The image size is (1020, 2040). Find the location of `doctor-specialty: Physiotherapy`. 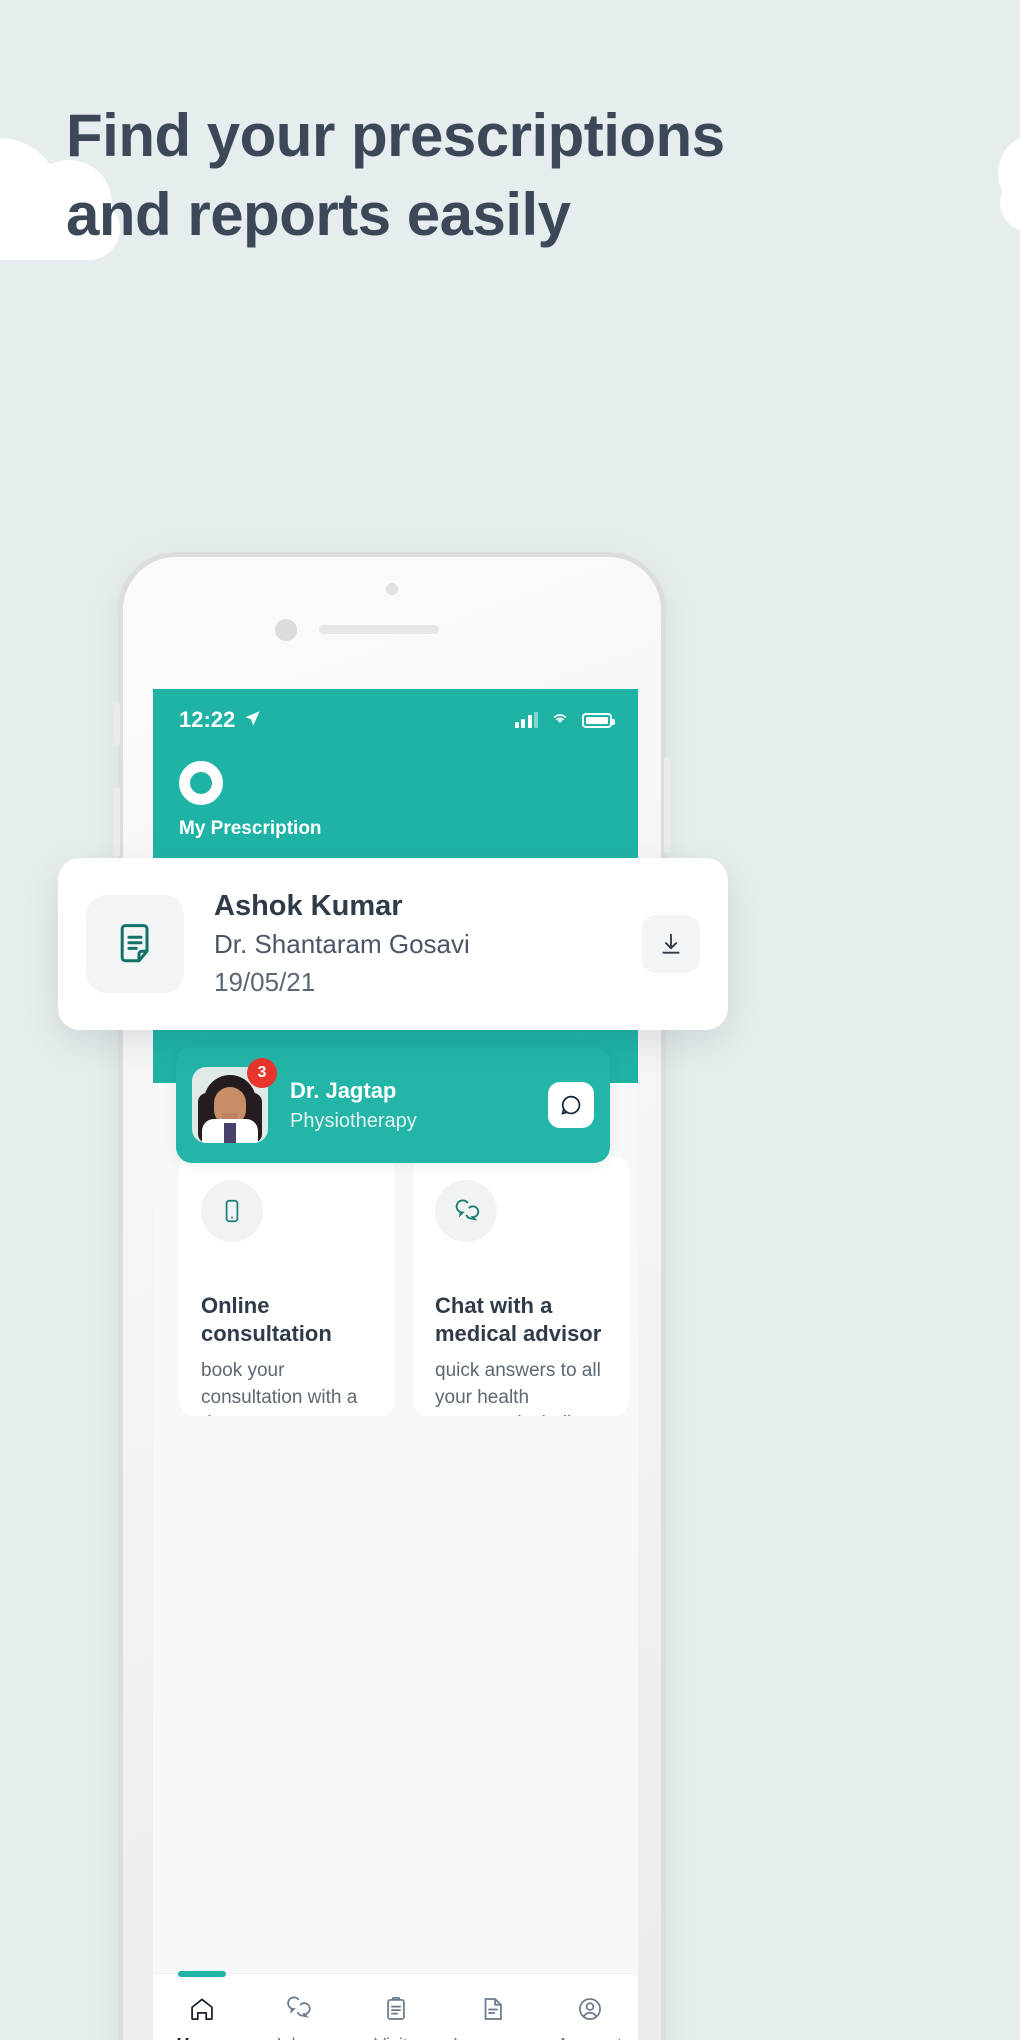

doctor-specialty: Physiotherapy is located at coordinates (353, 1120).